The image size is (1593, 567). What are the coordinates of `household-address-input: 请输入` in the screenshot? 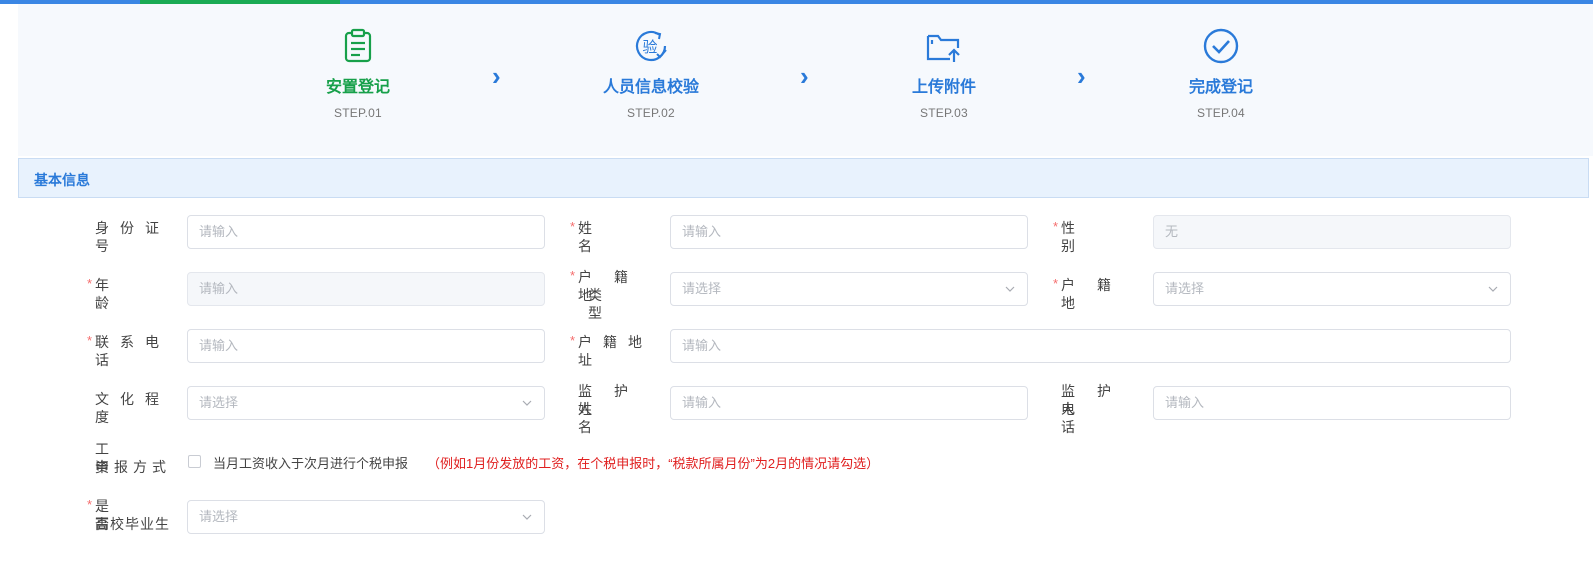 It's located at (1090, 346).